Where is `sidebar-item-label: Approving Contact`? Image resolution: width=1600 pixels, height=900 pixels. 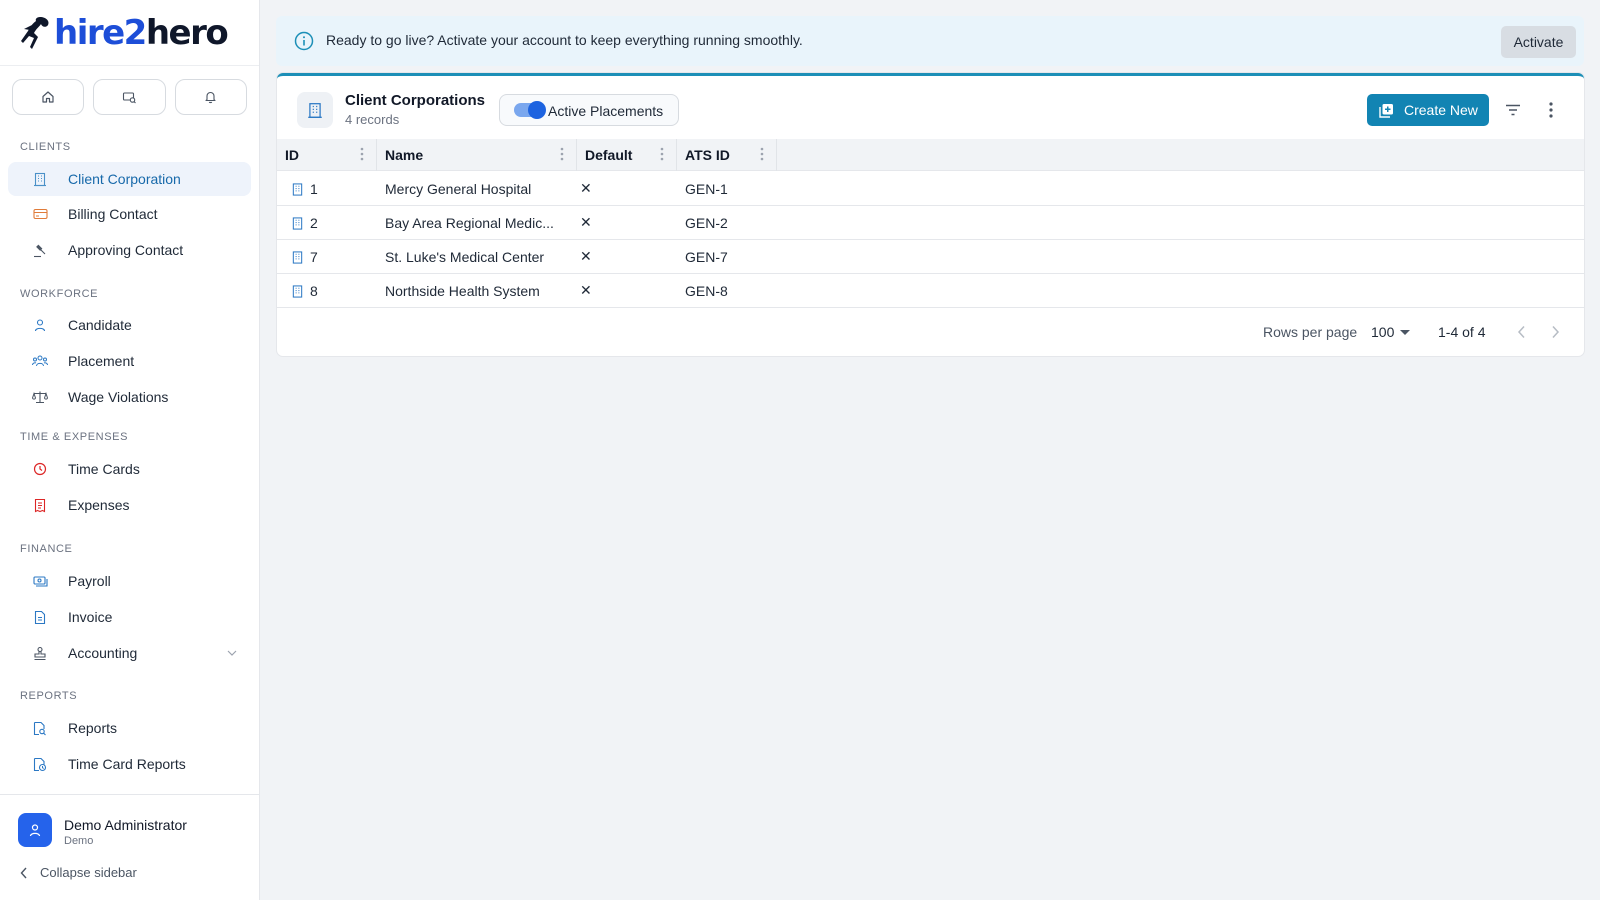 sidebar-item-label: Approving Contact is located at coordinates (126, 250).